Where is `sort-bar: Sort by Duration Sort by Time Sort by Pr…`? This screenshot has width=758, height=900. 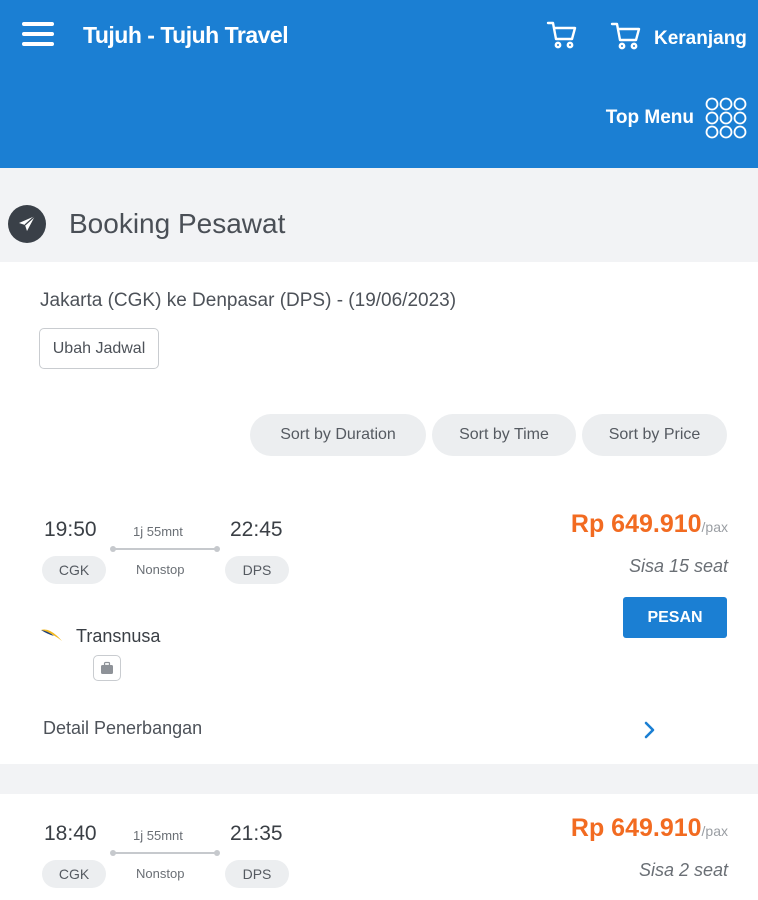 sort-bar: Sort by Duration Sort by Time Sort by Pr… is located at coordinates (379, 435).